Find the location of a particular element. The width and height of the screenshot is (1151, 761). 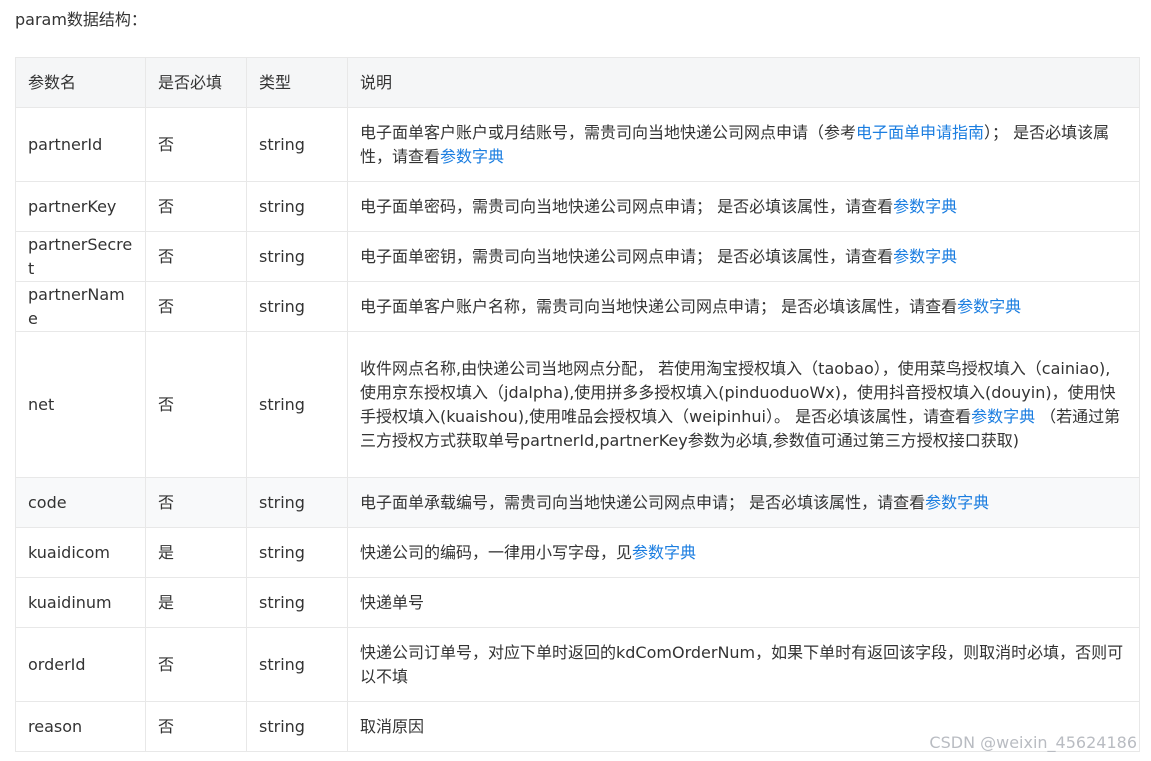

guide-link: 电子面单申请指南 is located at coordinates (920, 132).